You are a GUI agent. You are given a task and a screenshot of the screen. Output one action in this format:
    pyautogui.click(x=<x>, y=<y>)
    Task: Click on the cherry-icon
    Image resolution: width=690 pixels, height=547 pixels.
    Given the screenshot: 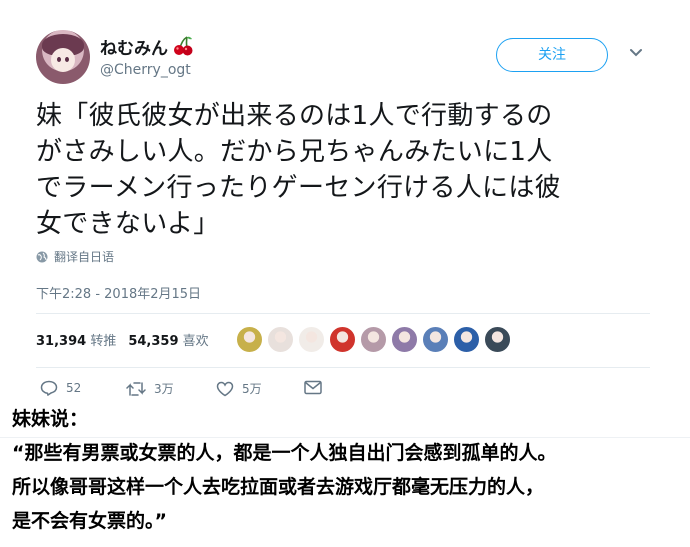 What is the action you would take?
    pyautogui.click(x=183, y=46)
    